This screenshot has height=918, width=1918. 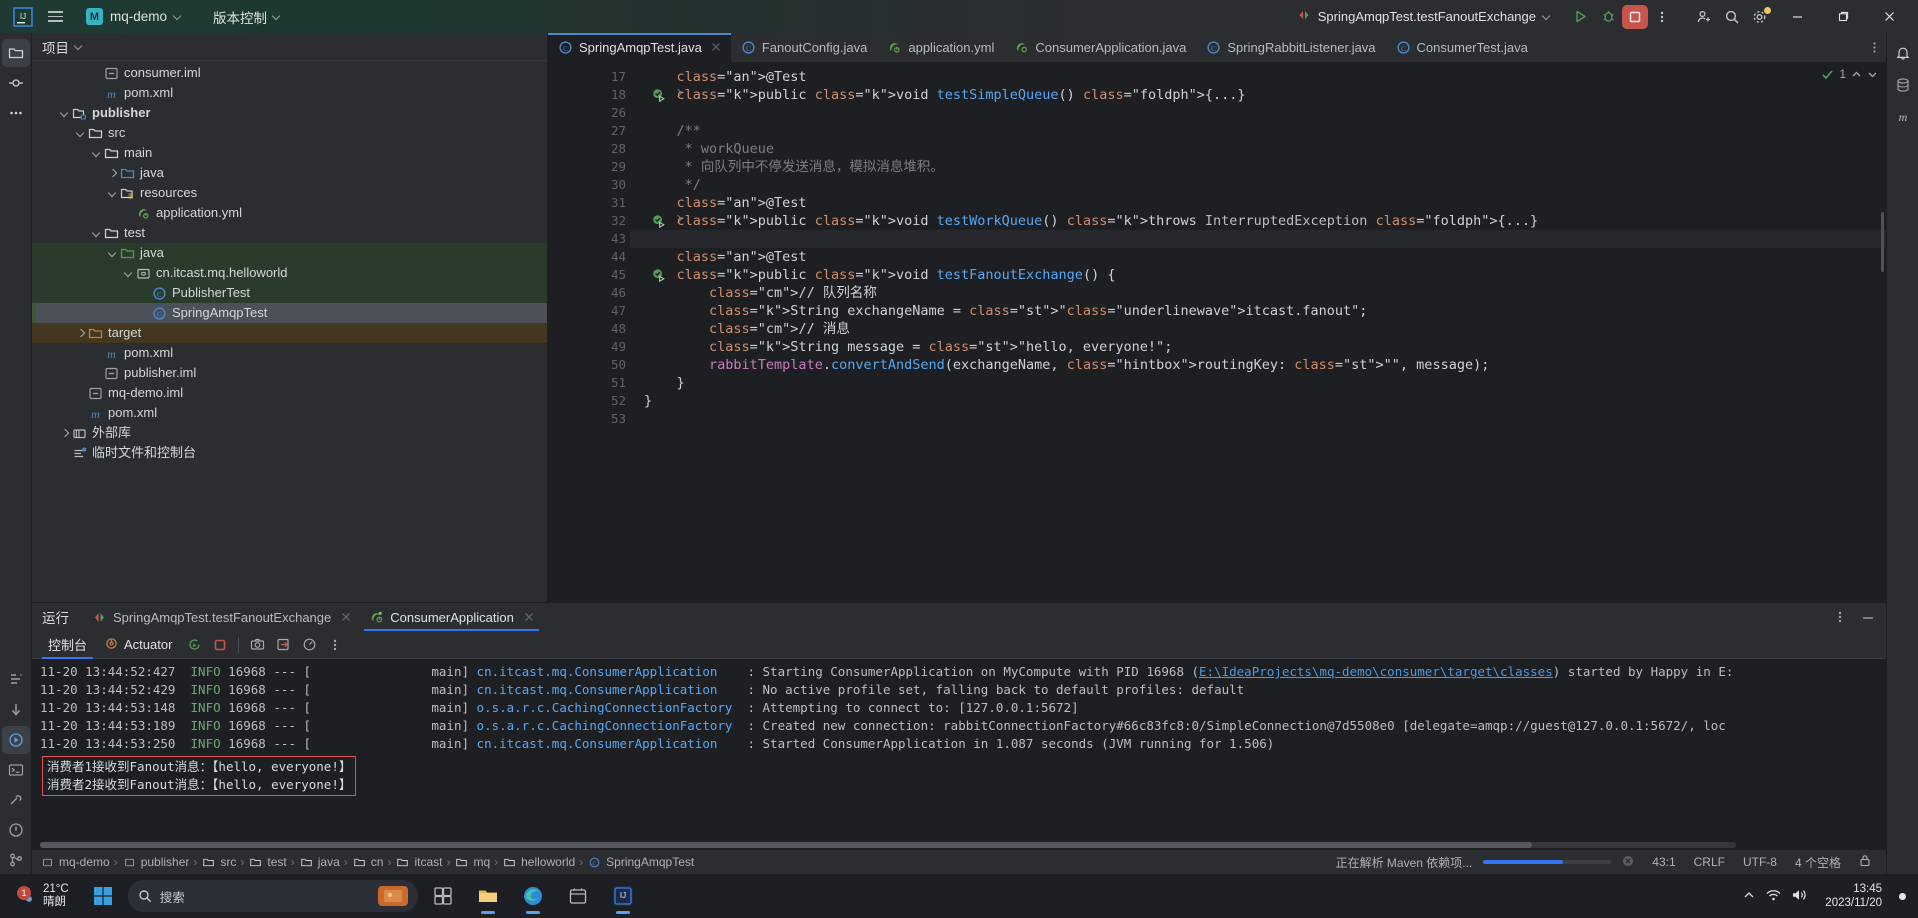 What do you see at coordinates (1773, 896) in the screenshot?
I see `network-icon` at bounding box center [1773, 896].